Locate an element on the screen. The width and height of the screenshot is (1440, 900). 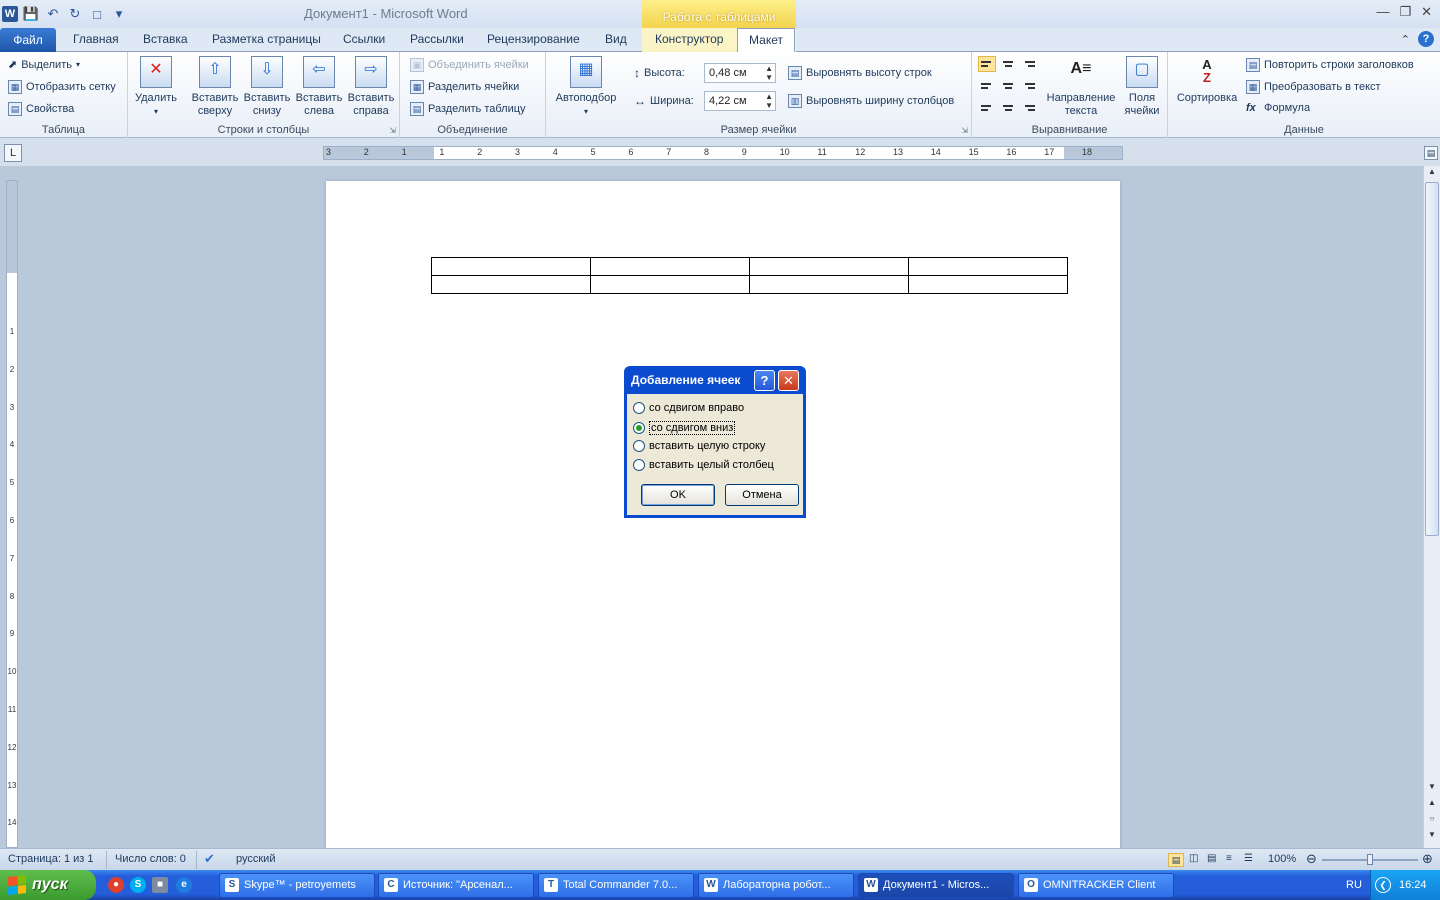
page-count: Страница: 1 из 1 is located at coordinates (51, 859).